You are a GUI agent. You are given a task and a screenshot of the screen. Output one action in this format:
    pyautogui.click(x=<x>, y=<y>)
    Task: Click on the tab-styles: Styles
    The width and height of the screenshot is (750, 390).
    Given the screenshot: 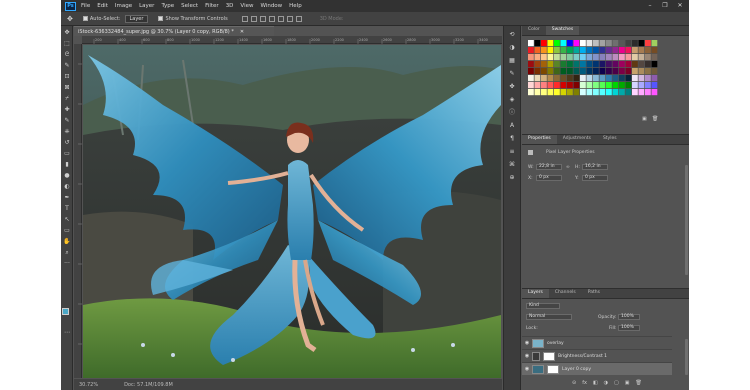 What is the action you would take?
    pyautogui.click(x=610, y=139)
    